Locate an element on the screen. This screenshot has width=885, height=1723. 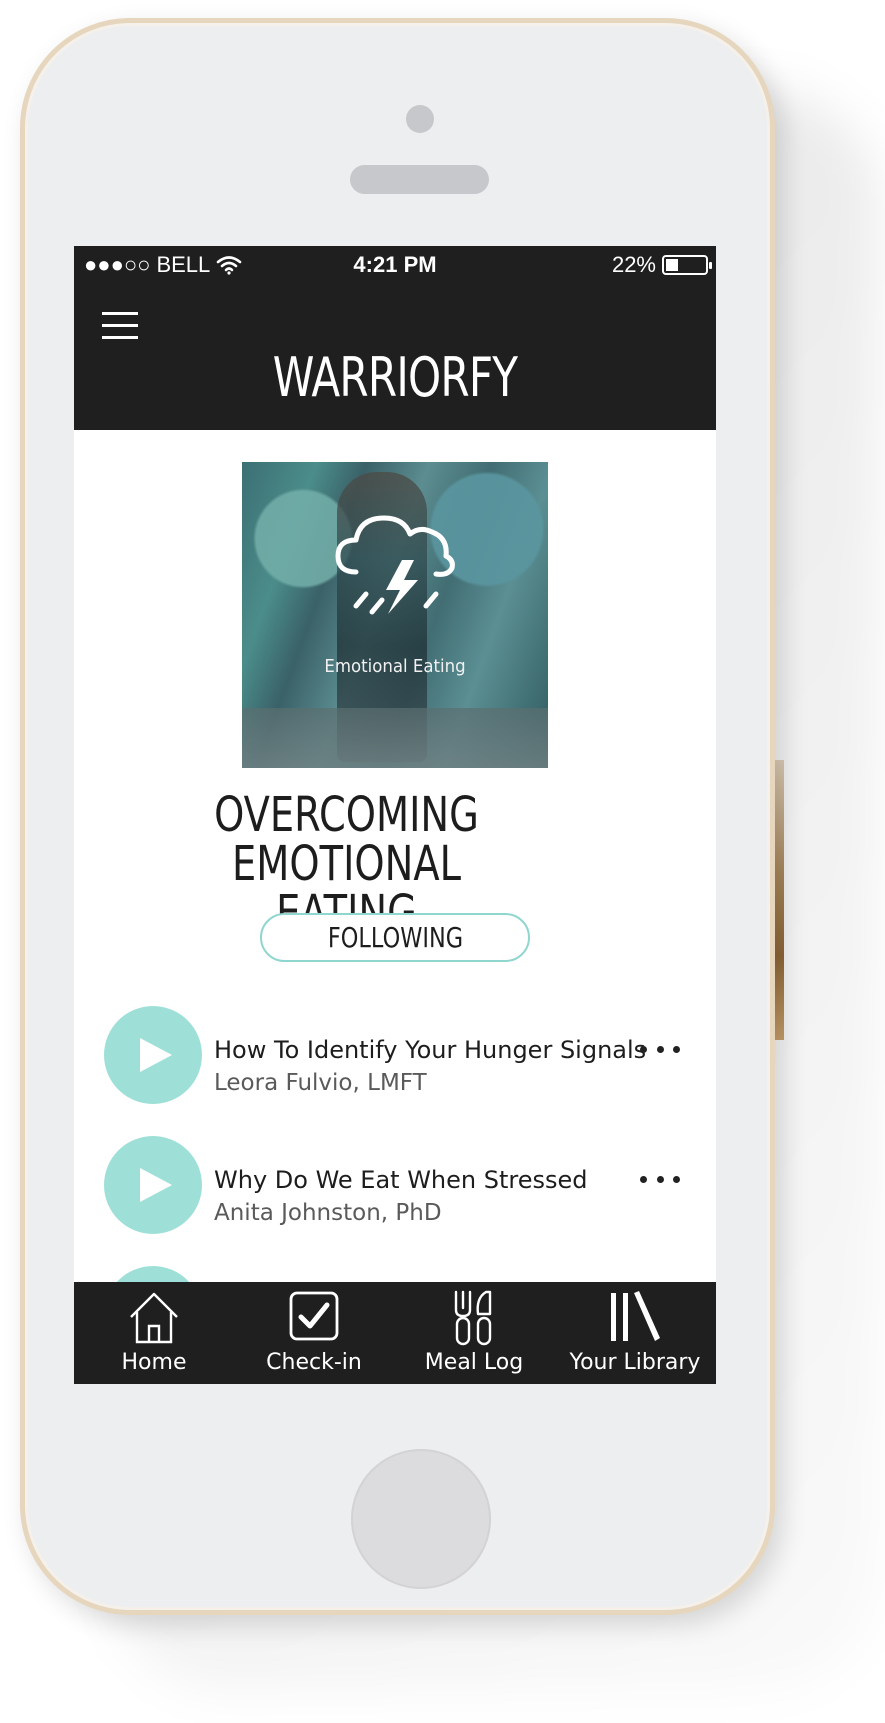
utensils-icon is located at coordinates (473, 1318).